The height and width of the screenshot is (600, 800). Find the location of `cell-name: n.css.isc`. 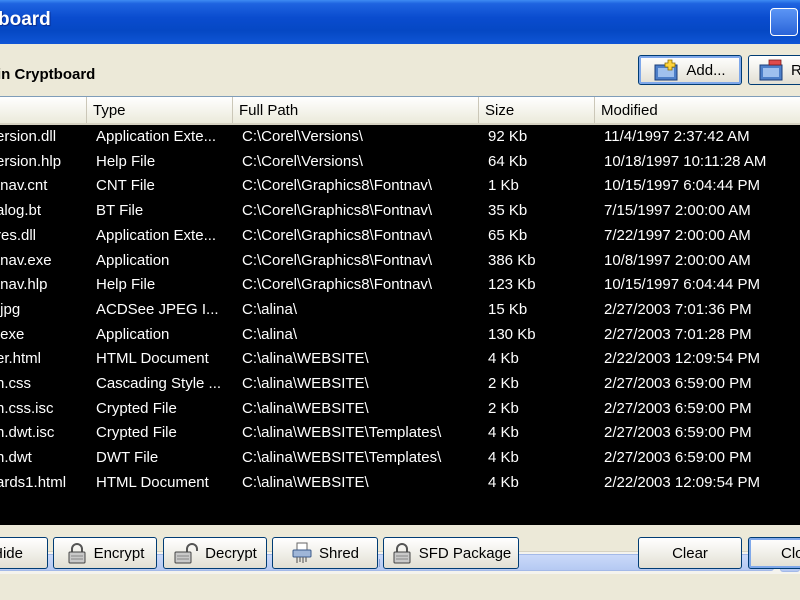

cell-name: n.css.isc is located at coordinates (27, 408).